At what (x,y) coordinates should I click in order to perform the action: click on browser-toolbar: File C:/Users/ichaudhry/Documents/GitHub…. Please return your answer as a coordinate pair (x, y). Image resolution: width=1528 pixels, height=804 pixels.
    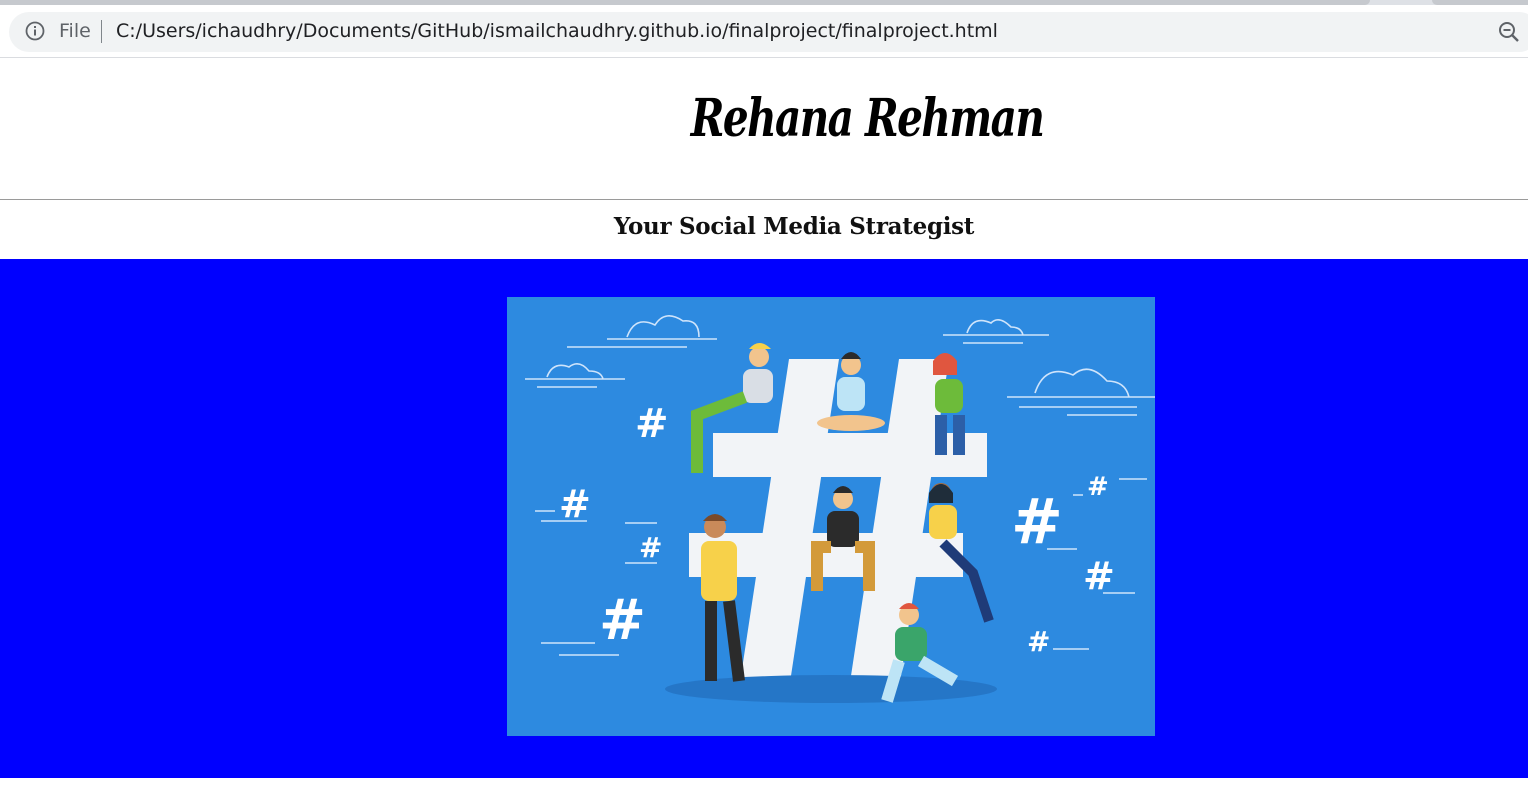
    Looking at the image, I should click on (764, 29).